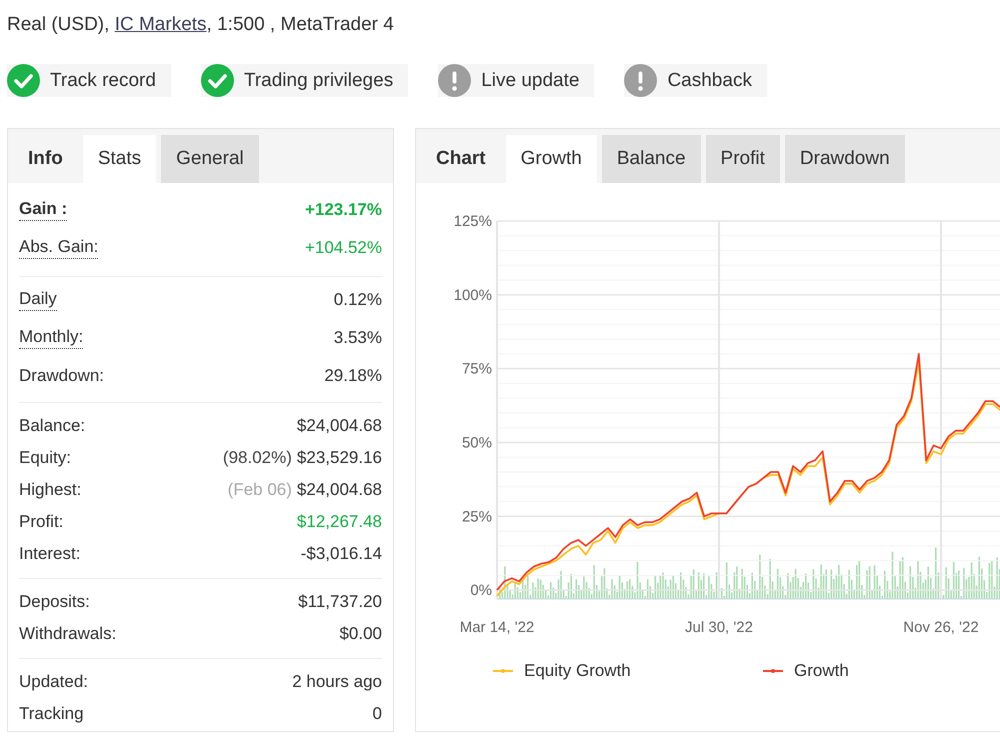  What do you see at coordinates (119, 159) in the screenshot?
I see `tab: Stats` at bounding box center [119, 159].